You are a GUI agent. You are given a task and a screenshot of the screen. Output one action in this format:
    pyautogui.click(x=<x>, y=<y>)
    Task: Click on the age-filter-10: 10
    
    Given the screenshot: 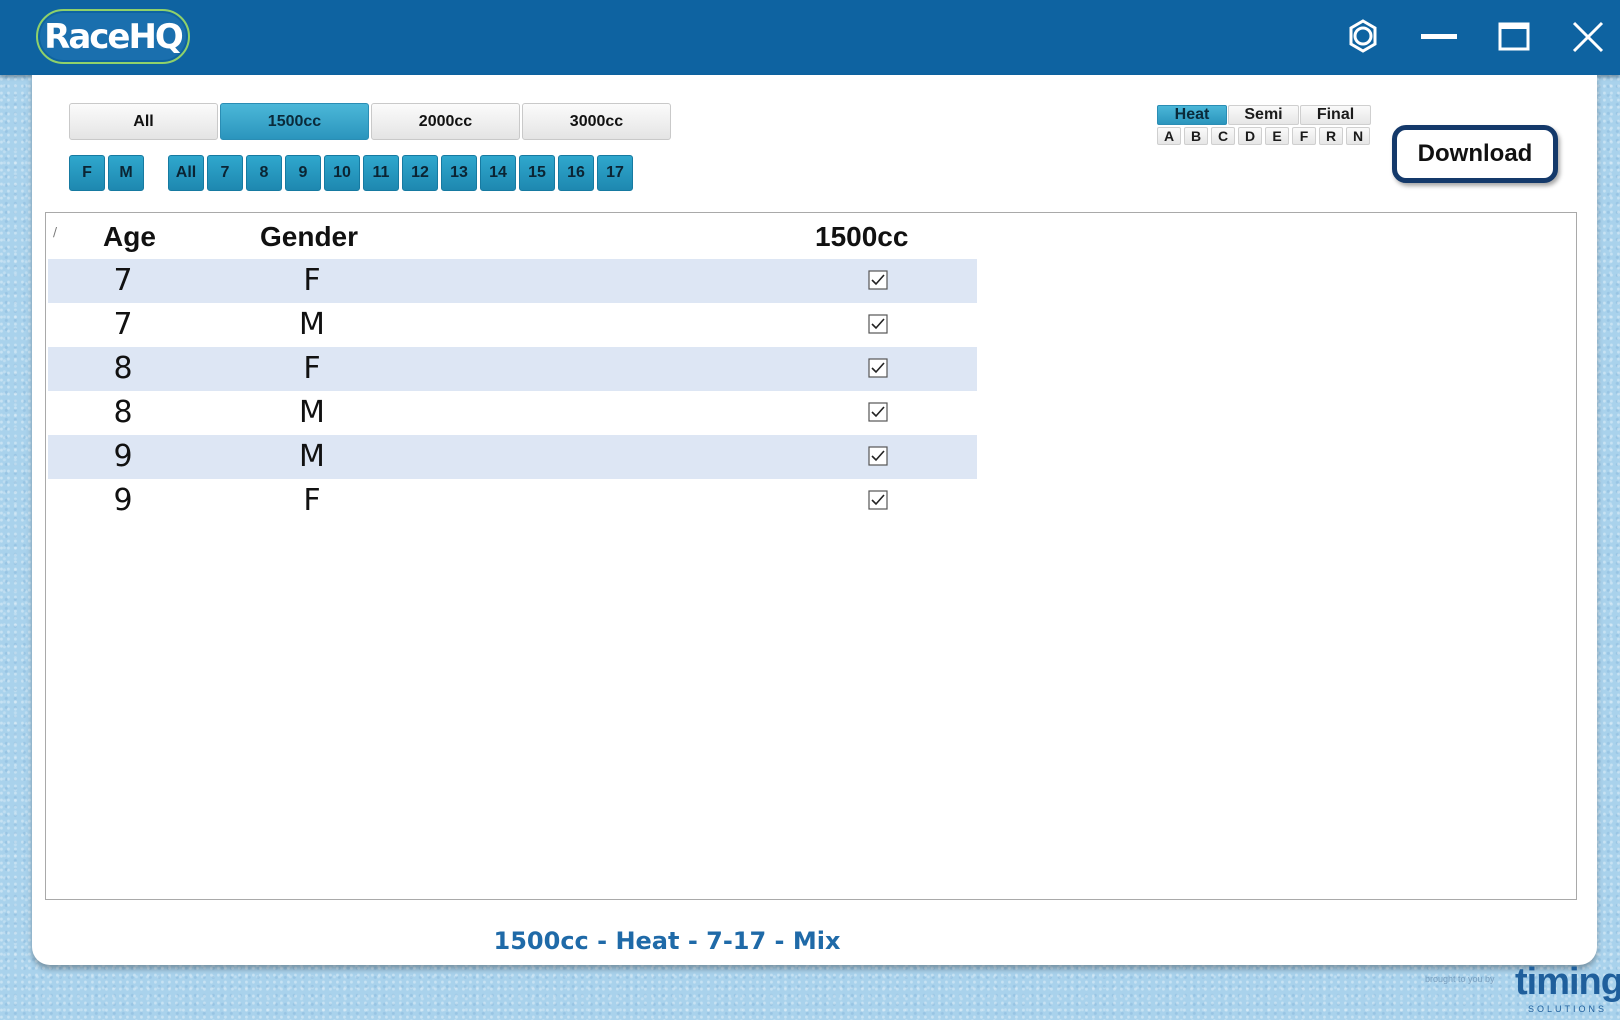 What is the action you would take?
    pyautogui.click(x=342, y=173)
    